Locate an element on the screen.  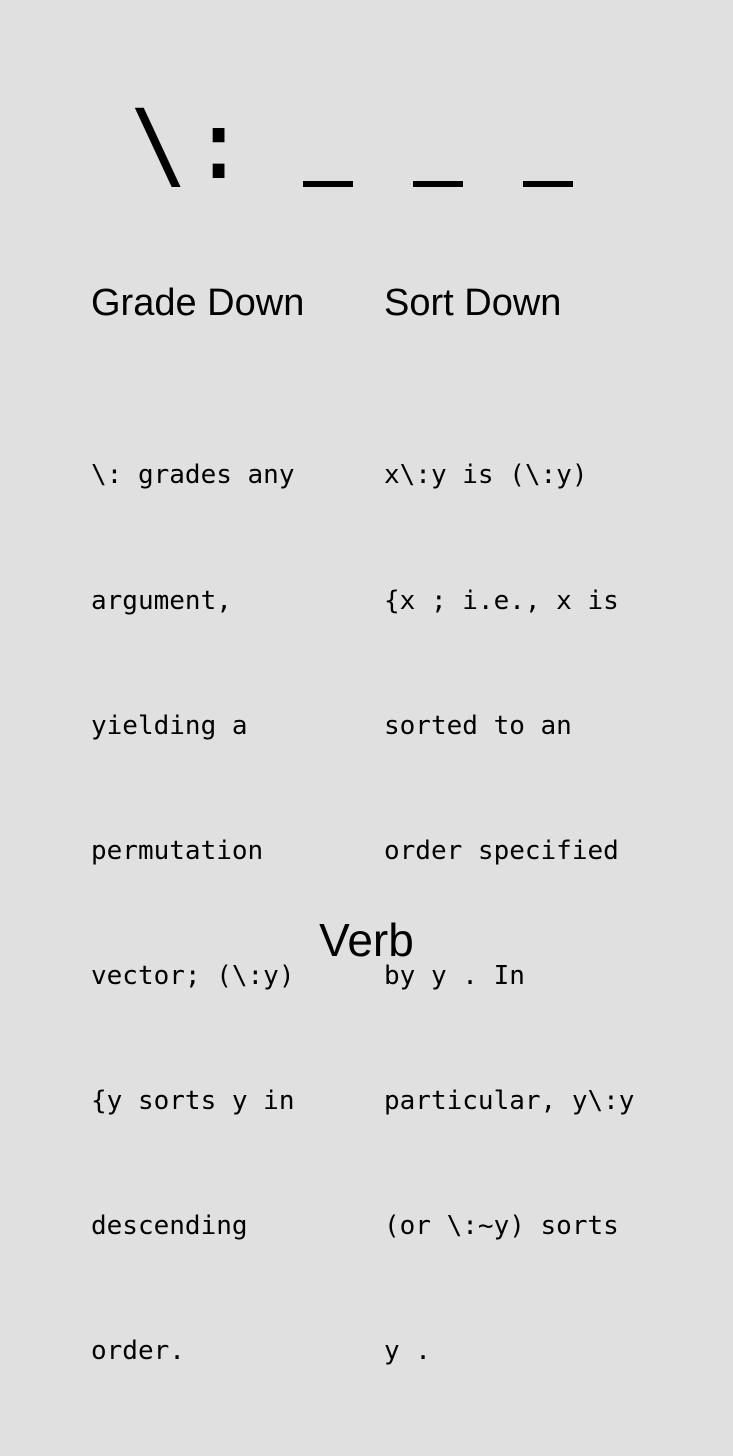
monad-line: \: grades any is located at coordinates (193, 475).